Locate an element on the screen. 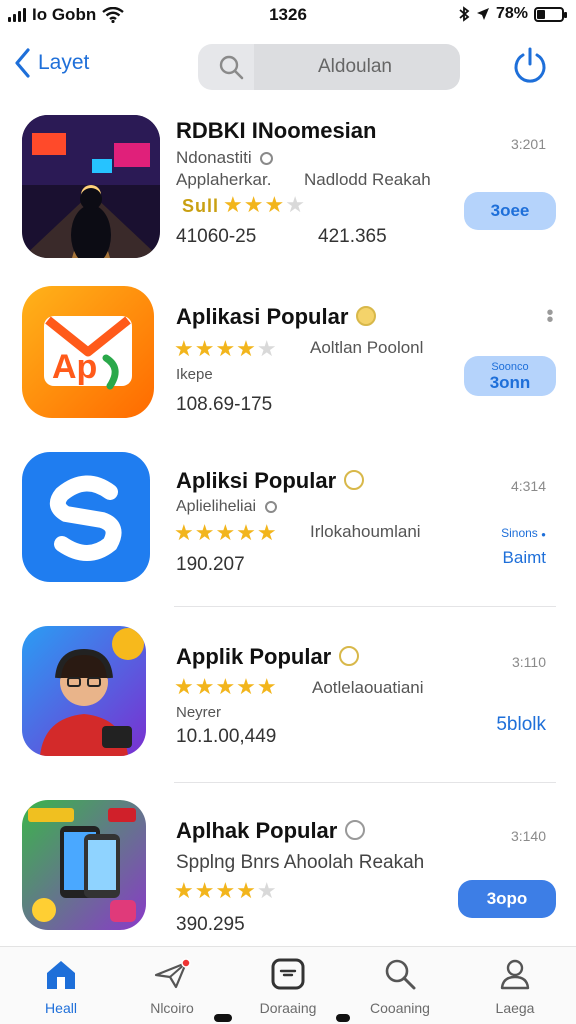 The width and height of the screenshot is (576, 1024). app-icon-mail: Ap is located at coordinates (88, 352).